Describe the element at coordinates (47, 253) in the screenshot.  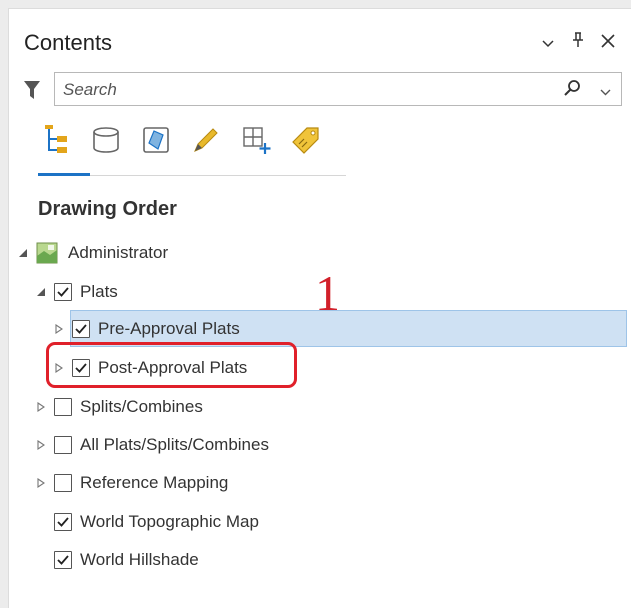
I see `map-icon` at that location.